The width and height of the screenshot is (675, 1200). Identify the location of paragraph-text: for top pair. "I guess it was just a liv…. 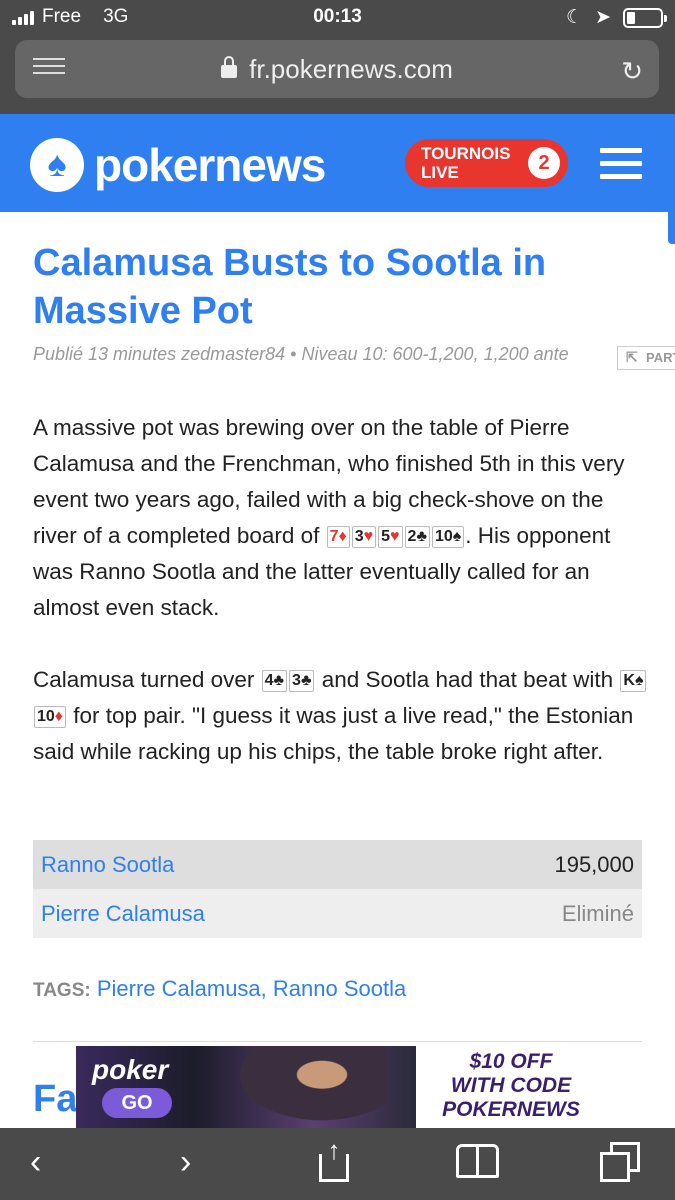
(333, 733).